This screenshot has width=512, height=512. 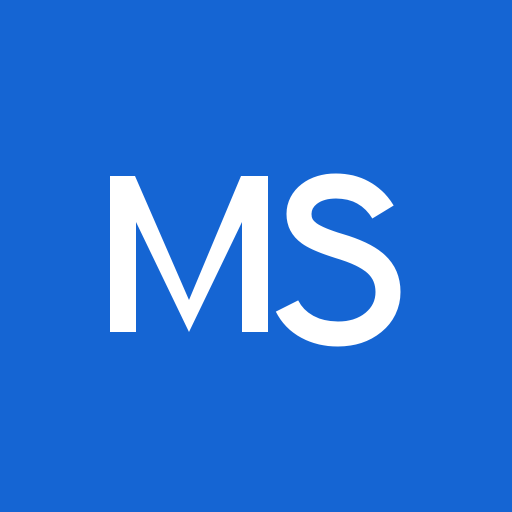 I want to click on initial-s-glyph, so click(x=338, y=260).